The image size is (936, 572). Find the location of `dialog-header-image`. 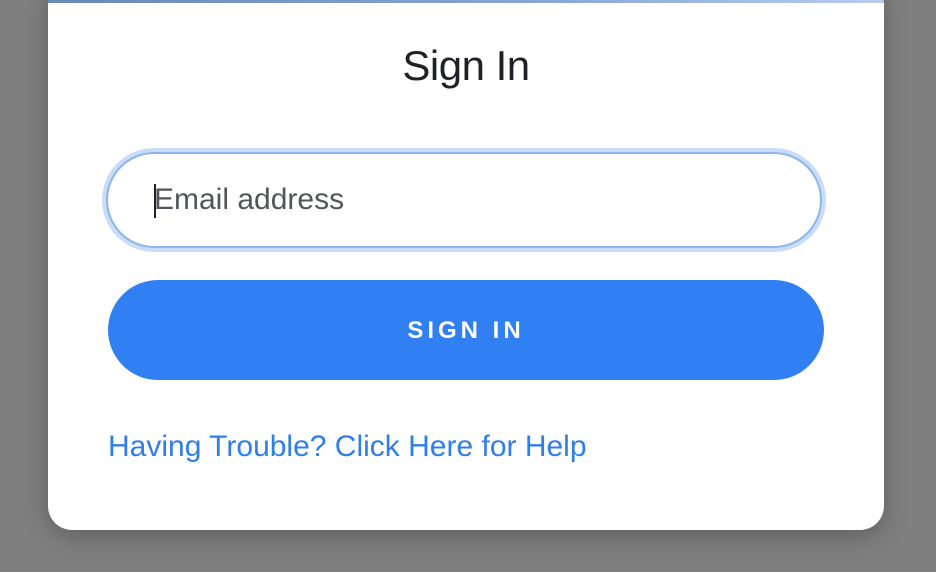

dialog-header-image is located at coordinates (466, 1).